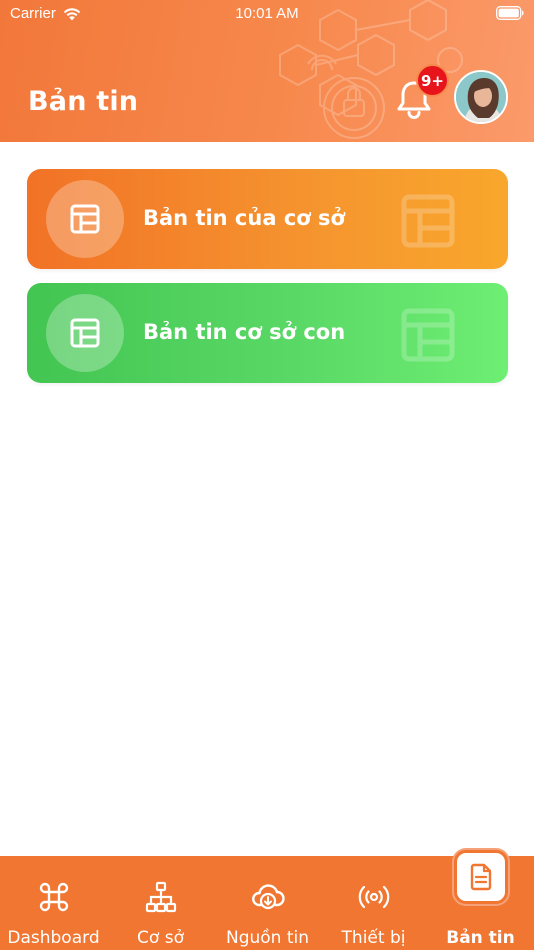 The height and width of the screenshot is (950, 534). What do you see at coordinates (160, 897) in the screenshot?
I see `hierarchy-icon` at bounding box center [160, 897].